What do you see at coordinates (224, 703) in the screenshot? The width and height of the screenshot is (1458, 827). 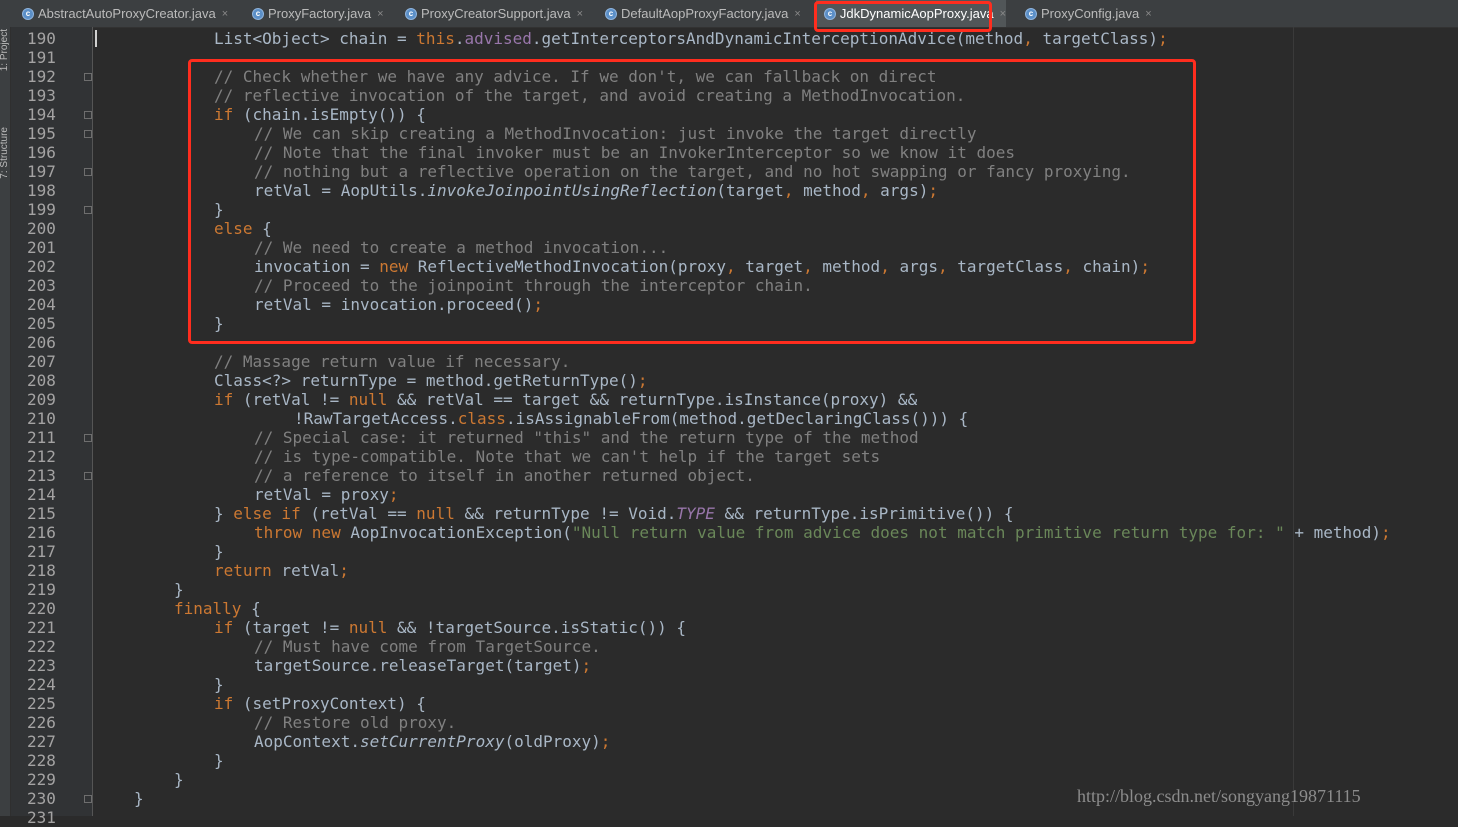 I see `code-token: if` at bounding box center [224, 703].